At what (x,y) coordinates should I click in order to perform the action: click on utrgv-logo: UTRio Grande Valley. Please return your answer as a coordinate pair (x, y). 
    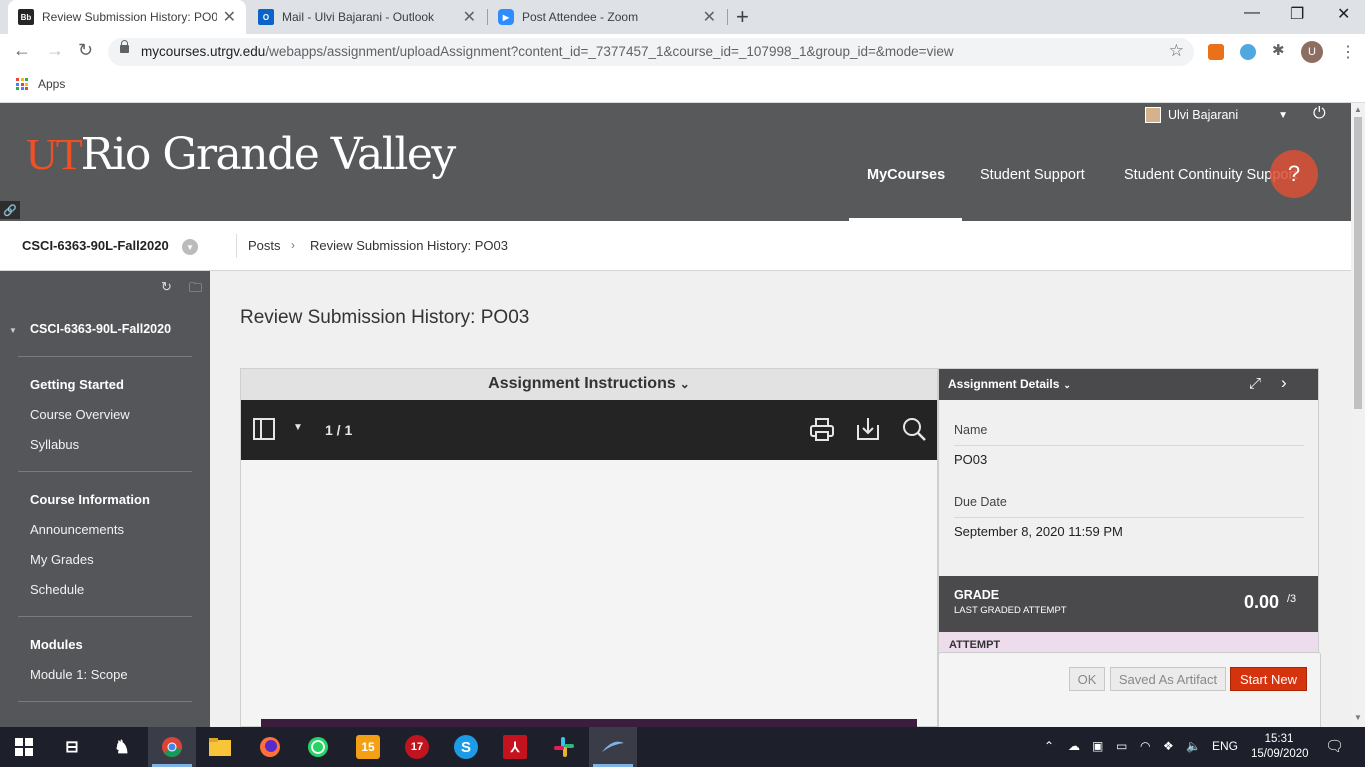
    Looking at the image, I should click on (241, 154).